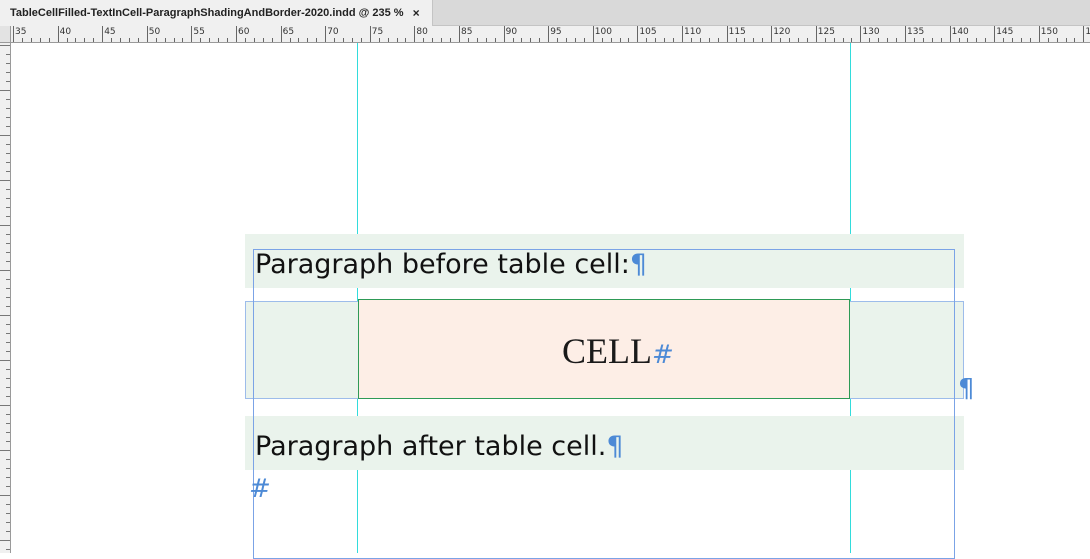 This screenshot has width=1090, height=559. I want to click on ruler-label: 95, so click(556, 32).